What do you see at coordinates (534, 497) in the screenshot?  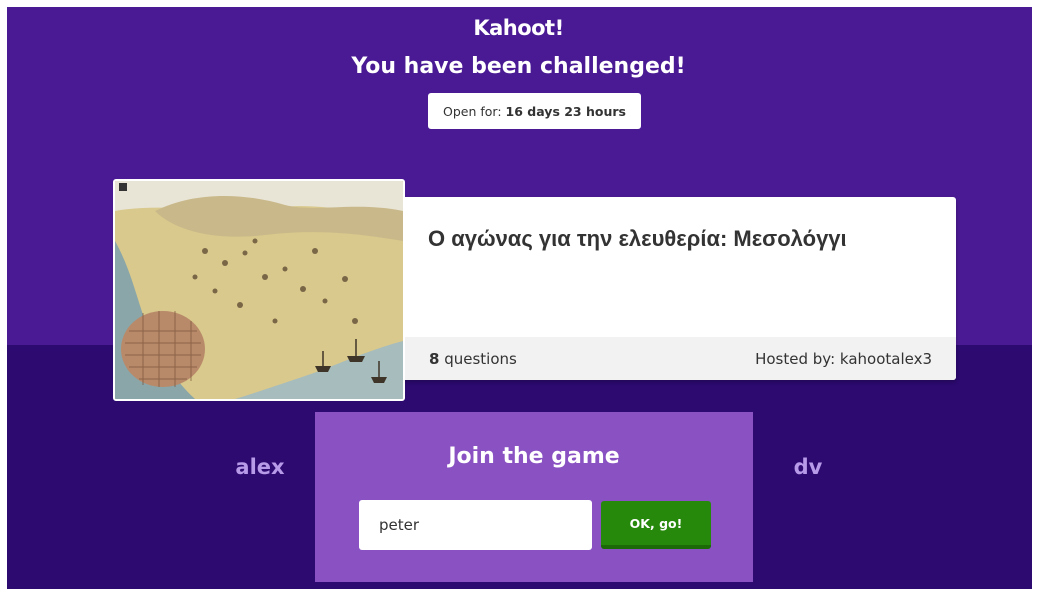 I see `join-panel` at bounding box center [534, 497].